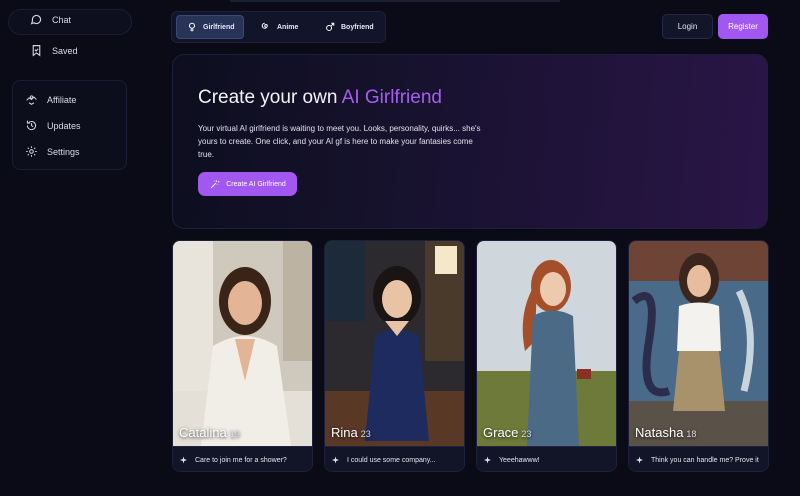 The image size is (800, 496). I want to click on message-text: Yeeehawww!, so click(519, 460).